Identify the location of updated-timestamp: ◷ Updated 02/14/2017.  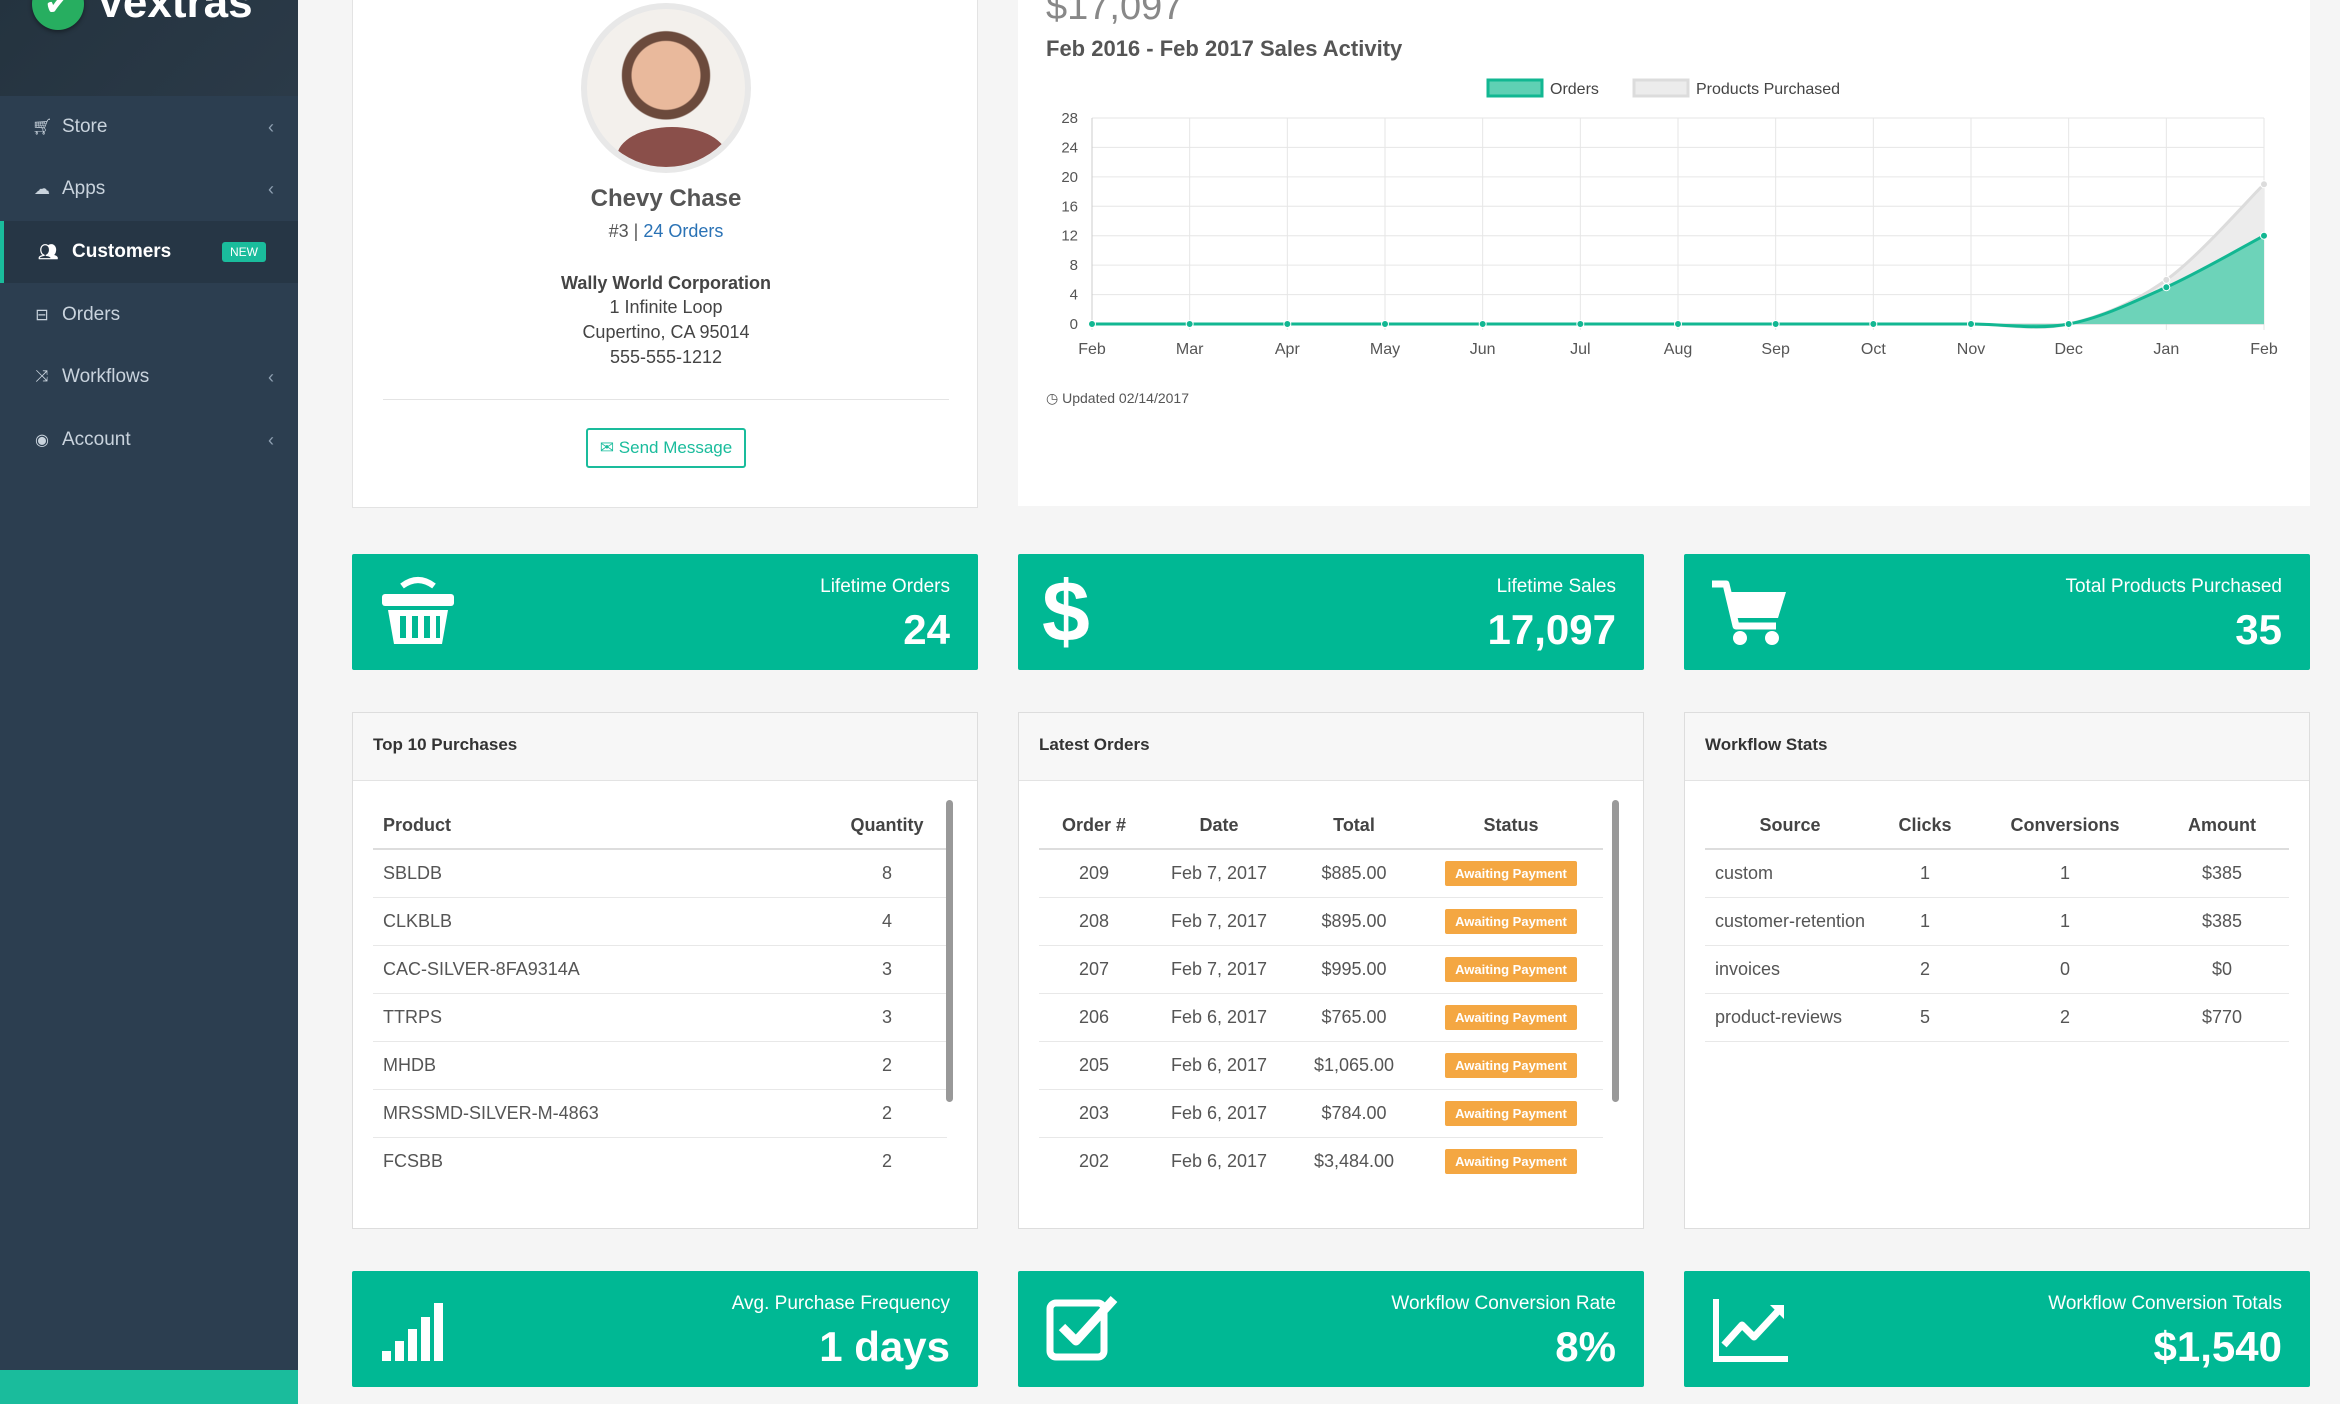
(1117, 398).